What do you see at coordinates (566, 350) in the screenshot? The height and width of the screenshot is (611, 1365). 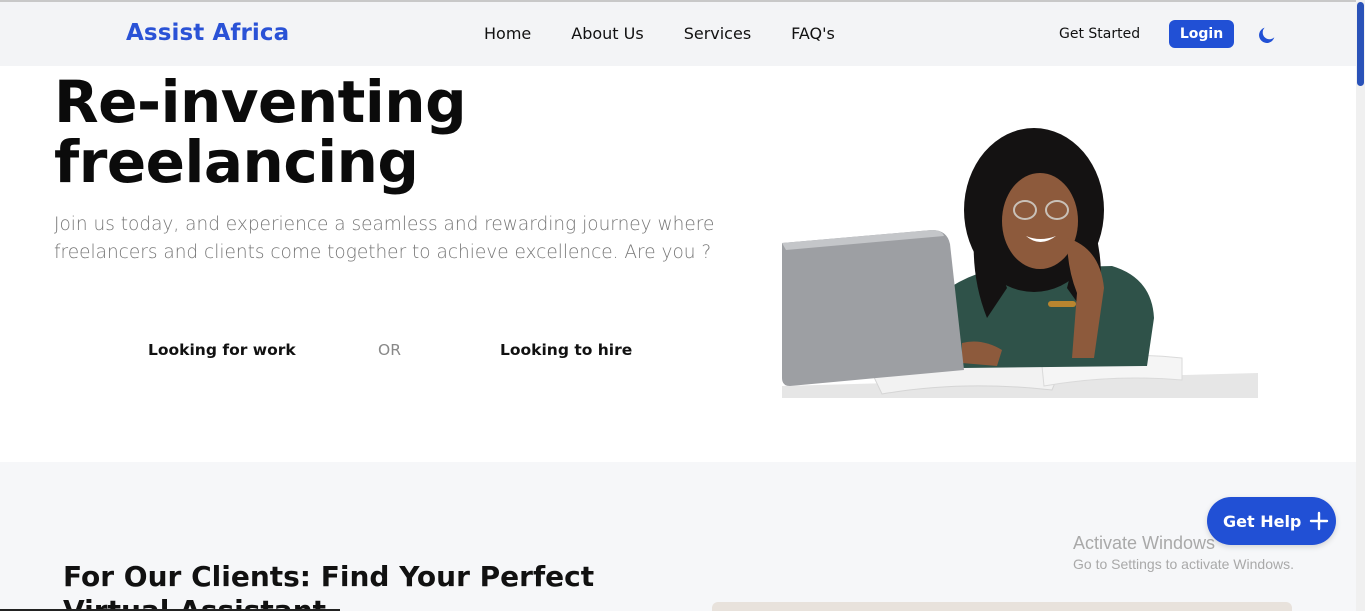 I see `looking-to-hire-option: Looking to hire` at bounding box center [566, 350].